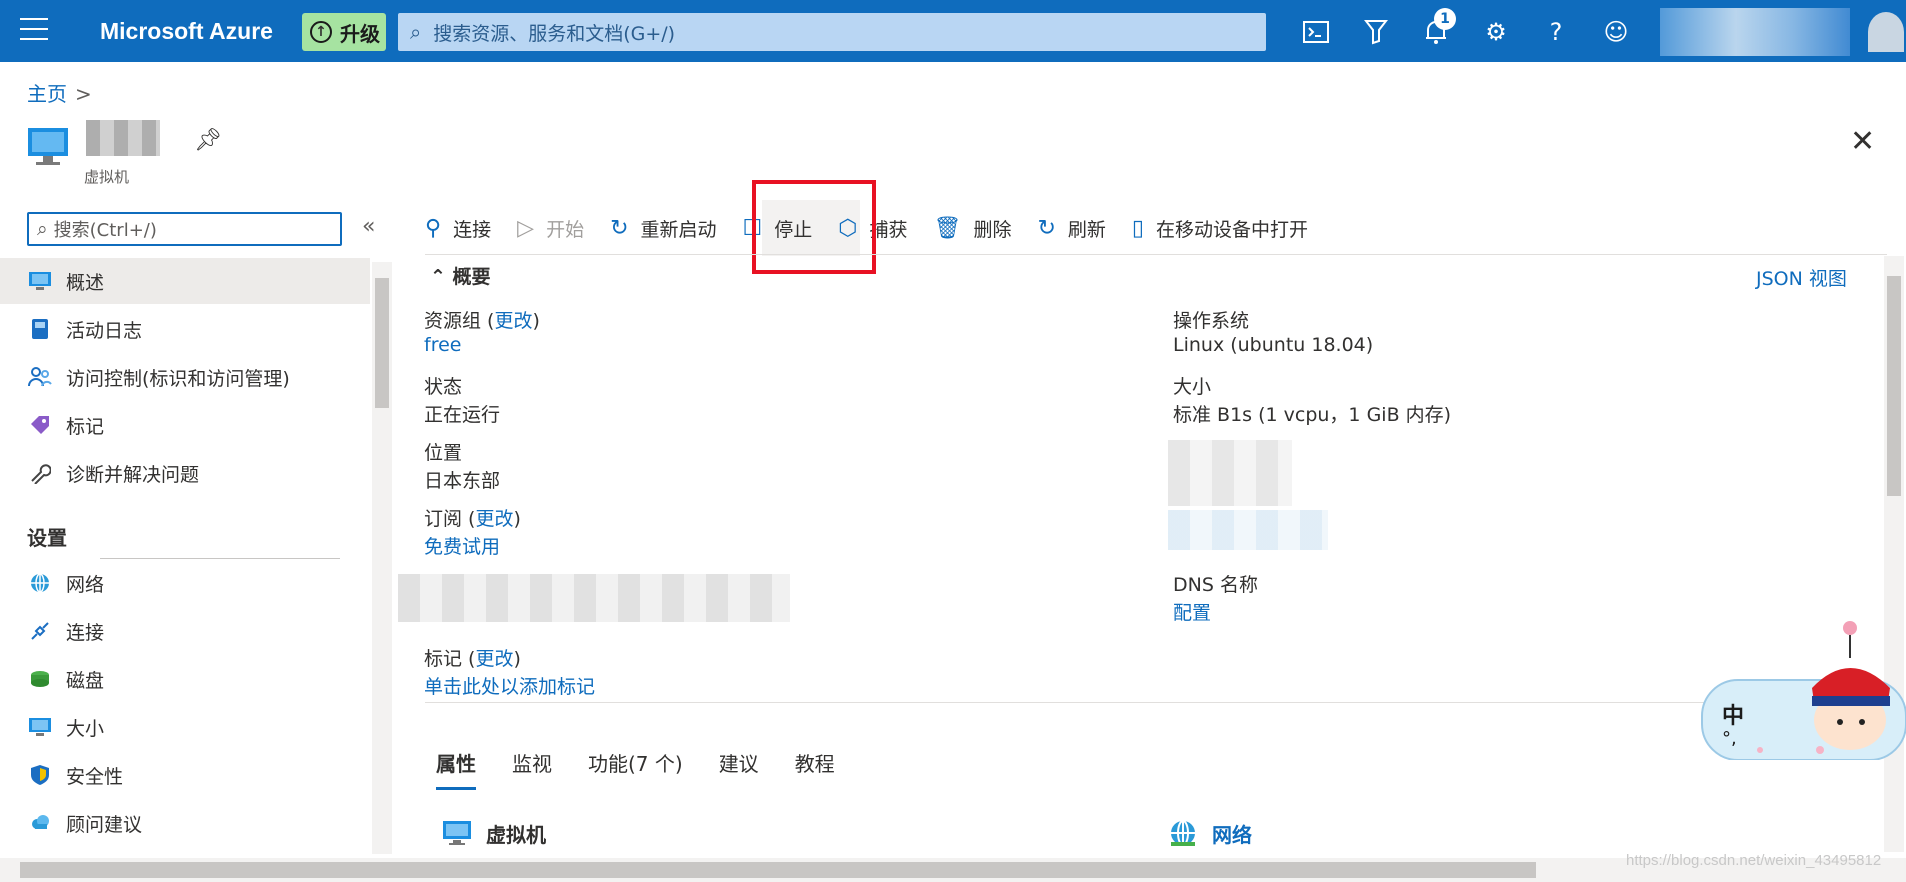 This screenshot has height=882, width=1906. I want to click on sidebar-item-security: 安全性, so click(185, 775).